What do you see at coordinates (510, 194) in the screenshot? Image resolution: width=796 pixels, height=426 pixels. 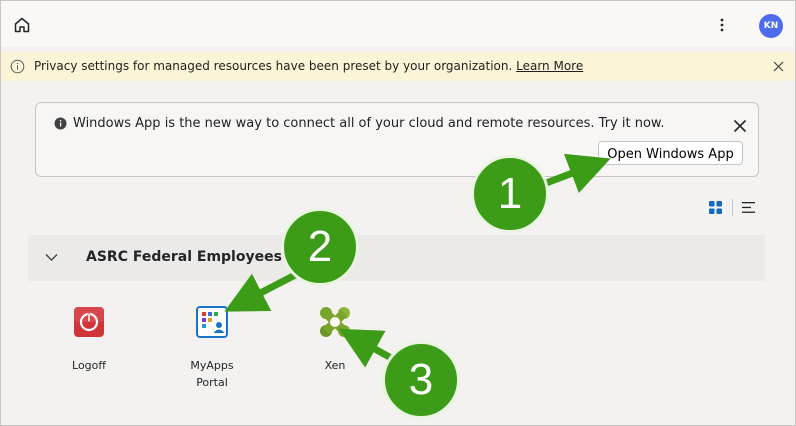 I see `callout-1: 1` at bounding box center [510, 194].